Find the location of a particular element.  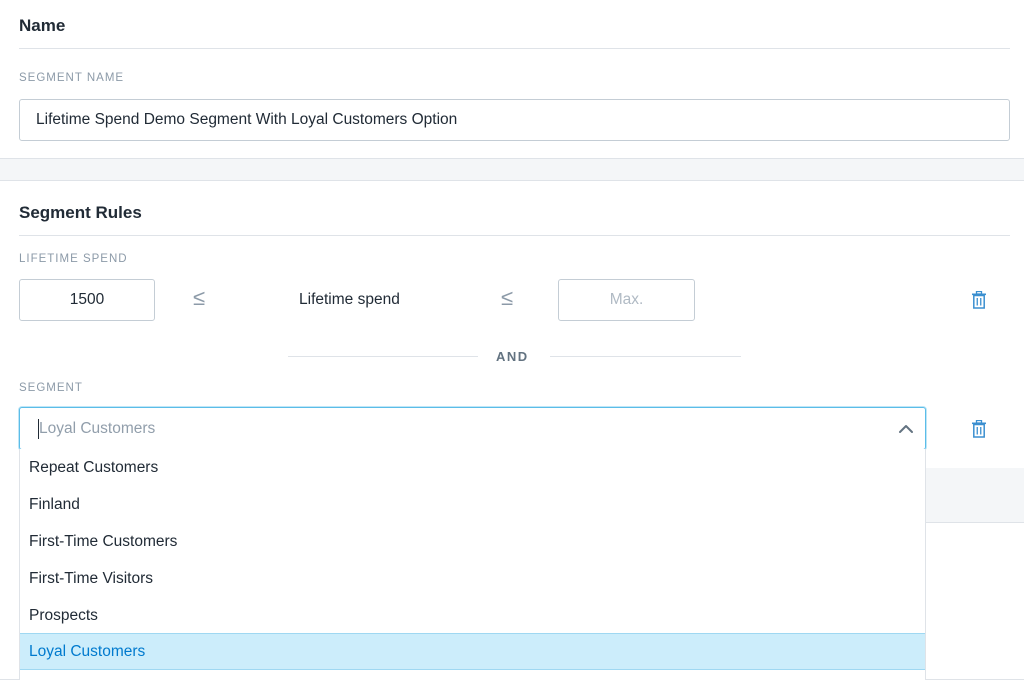

dropdown-option-loyal-customers: Loyal Customers is located at coordinates (472, 651).